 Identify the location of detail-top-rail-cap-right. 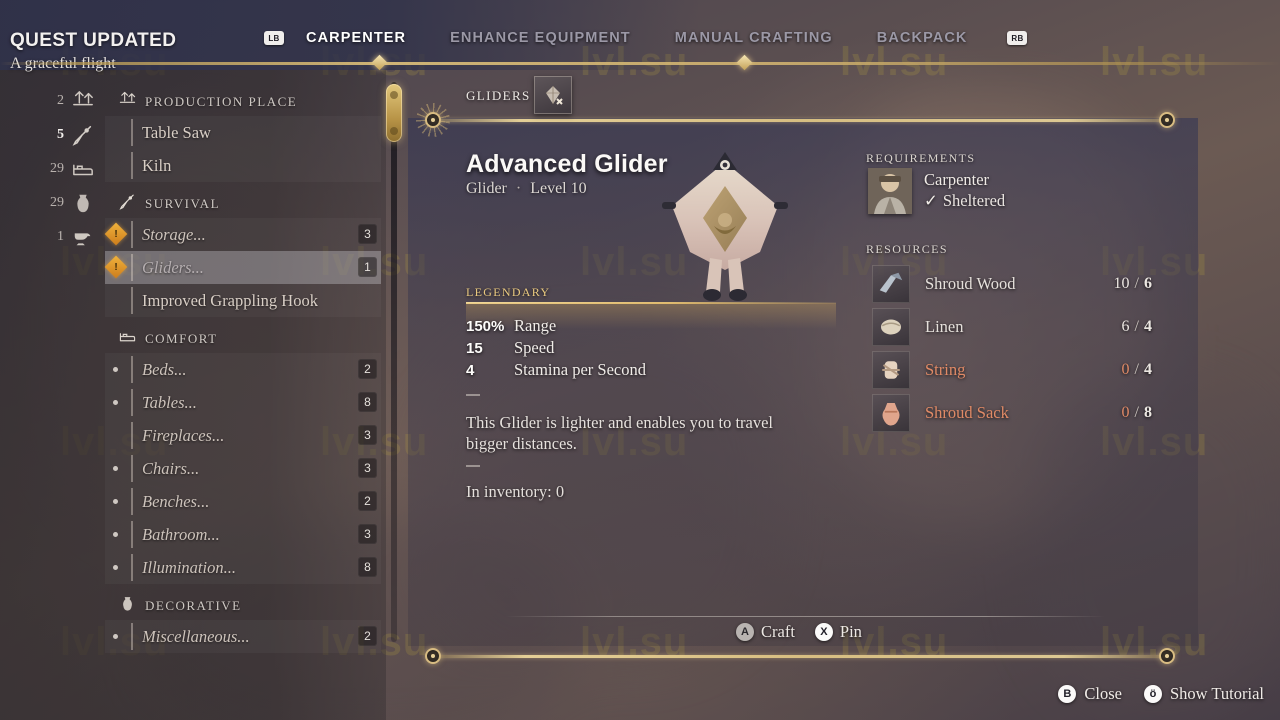
(1167, 120).